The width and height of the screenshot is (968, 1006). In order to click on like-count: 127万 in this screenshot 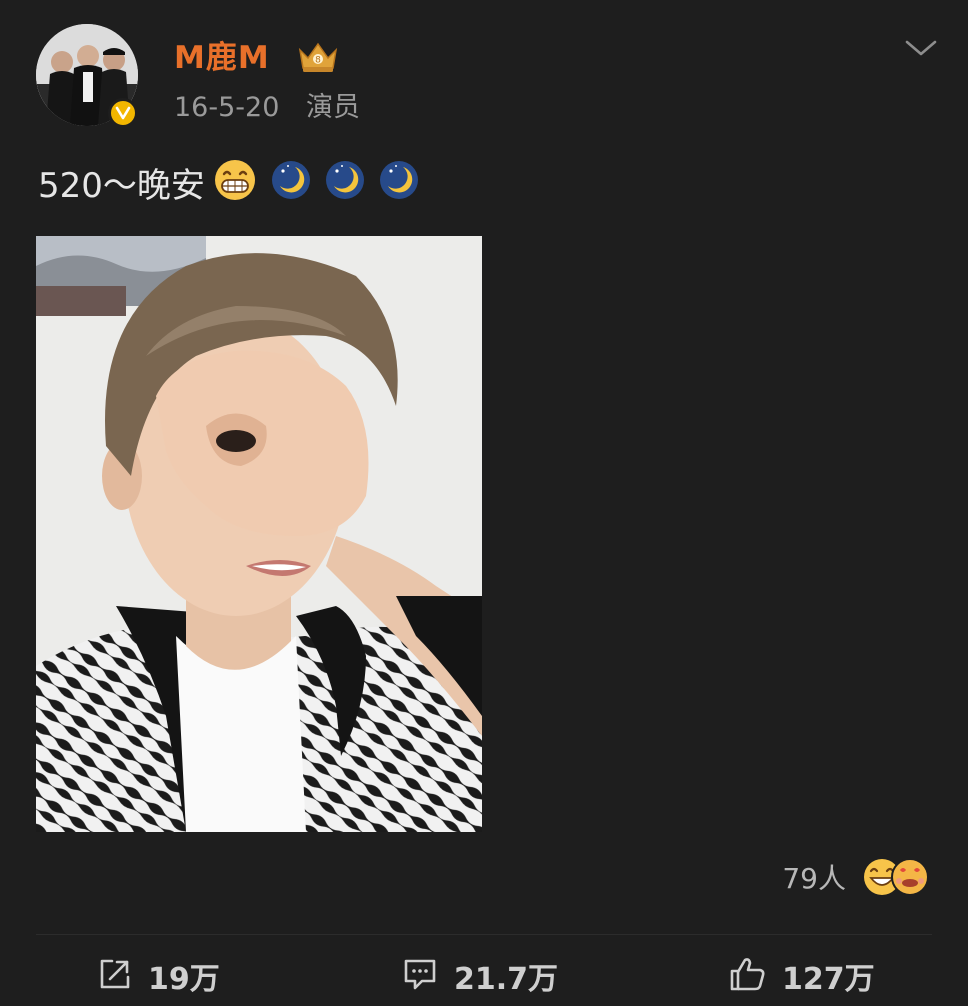, I will do `click(828, 979)`.